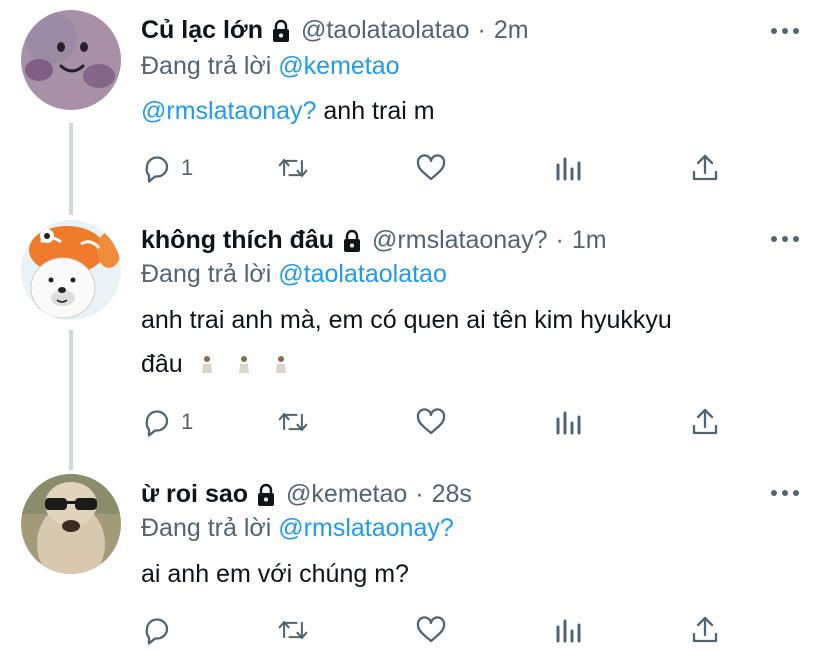 Image resolution: width=828 pixels, height=652 pixels. What do you see at coordinates (346, 494) in the screenshot?
I see `user-handle: @kemetao` at bounding box center [346, 494].